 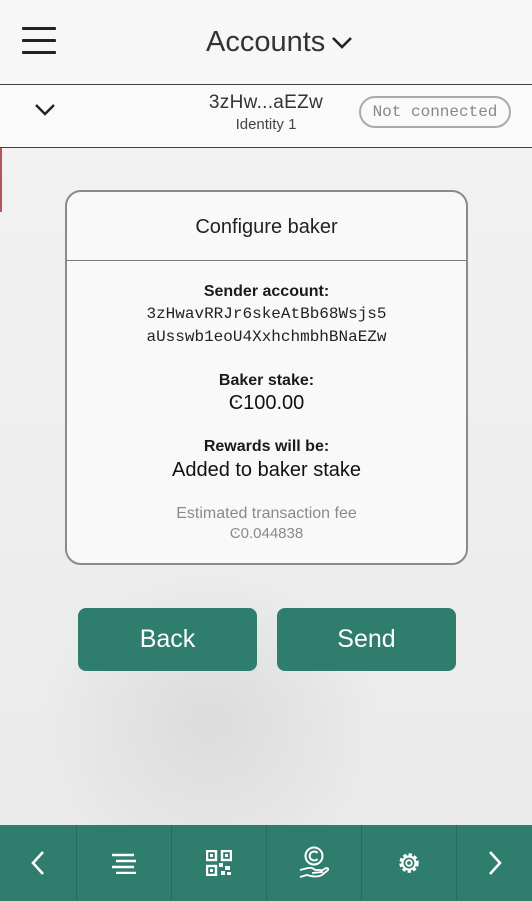 What do you see at coordinates (366, 639) in the screenshot?
I see `send-button: Send` at bounding box center [366, 639].